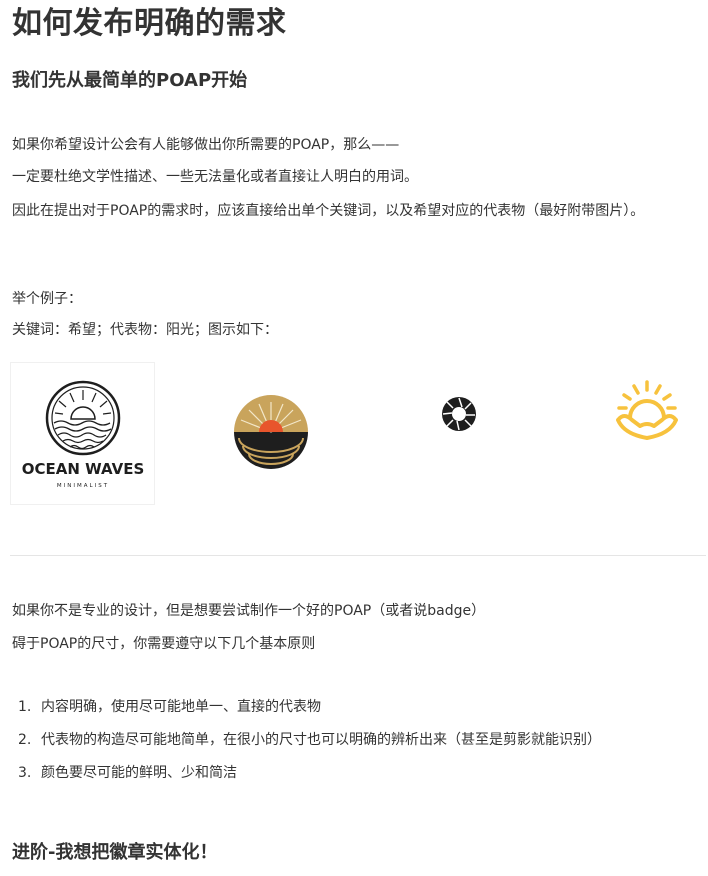  Describe the element at coordinates (82, 433) in the screenshot. I see `ocean-waves-logo: OCEAN WAVES MINIMALIST` at that location.